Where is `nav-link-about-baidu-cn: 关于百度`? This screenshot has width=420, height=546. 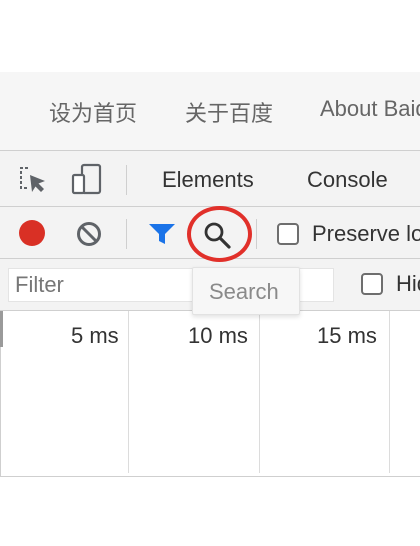
nav-link-about-baidu-cn: 关于百度 is located at coordinates (229, 112).